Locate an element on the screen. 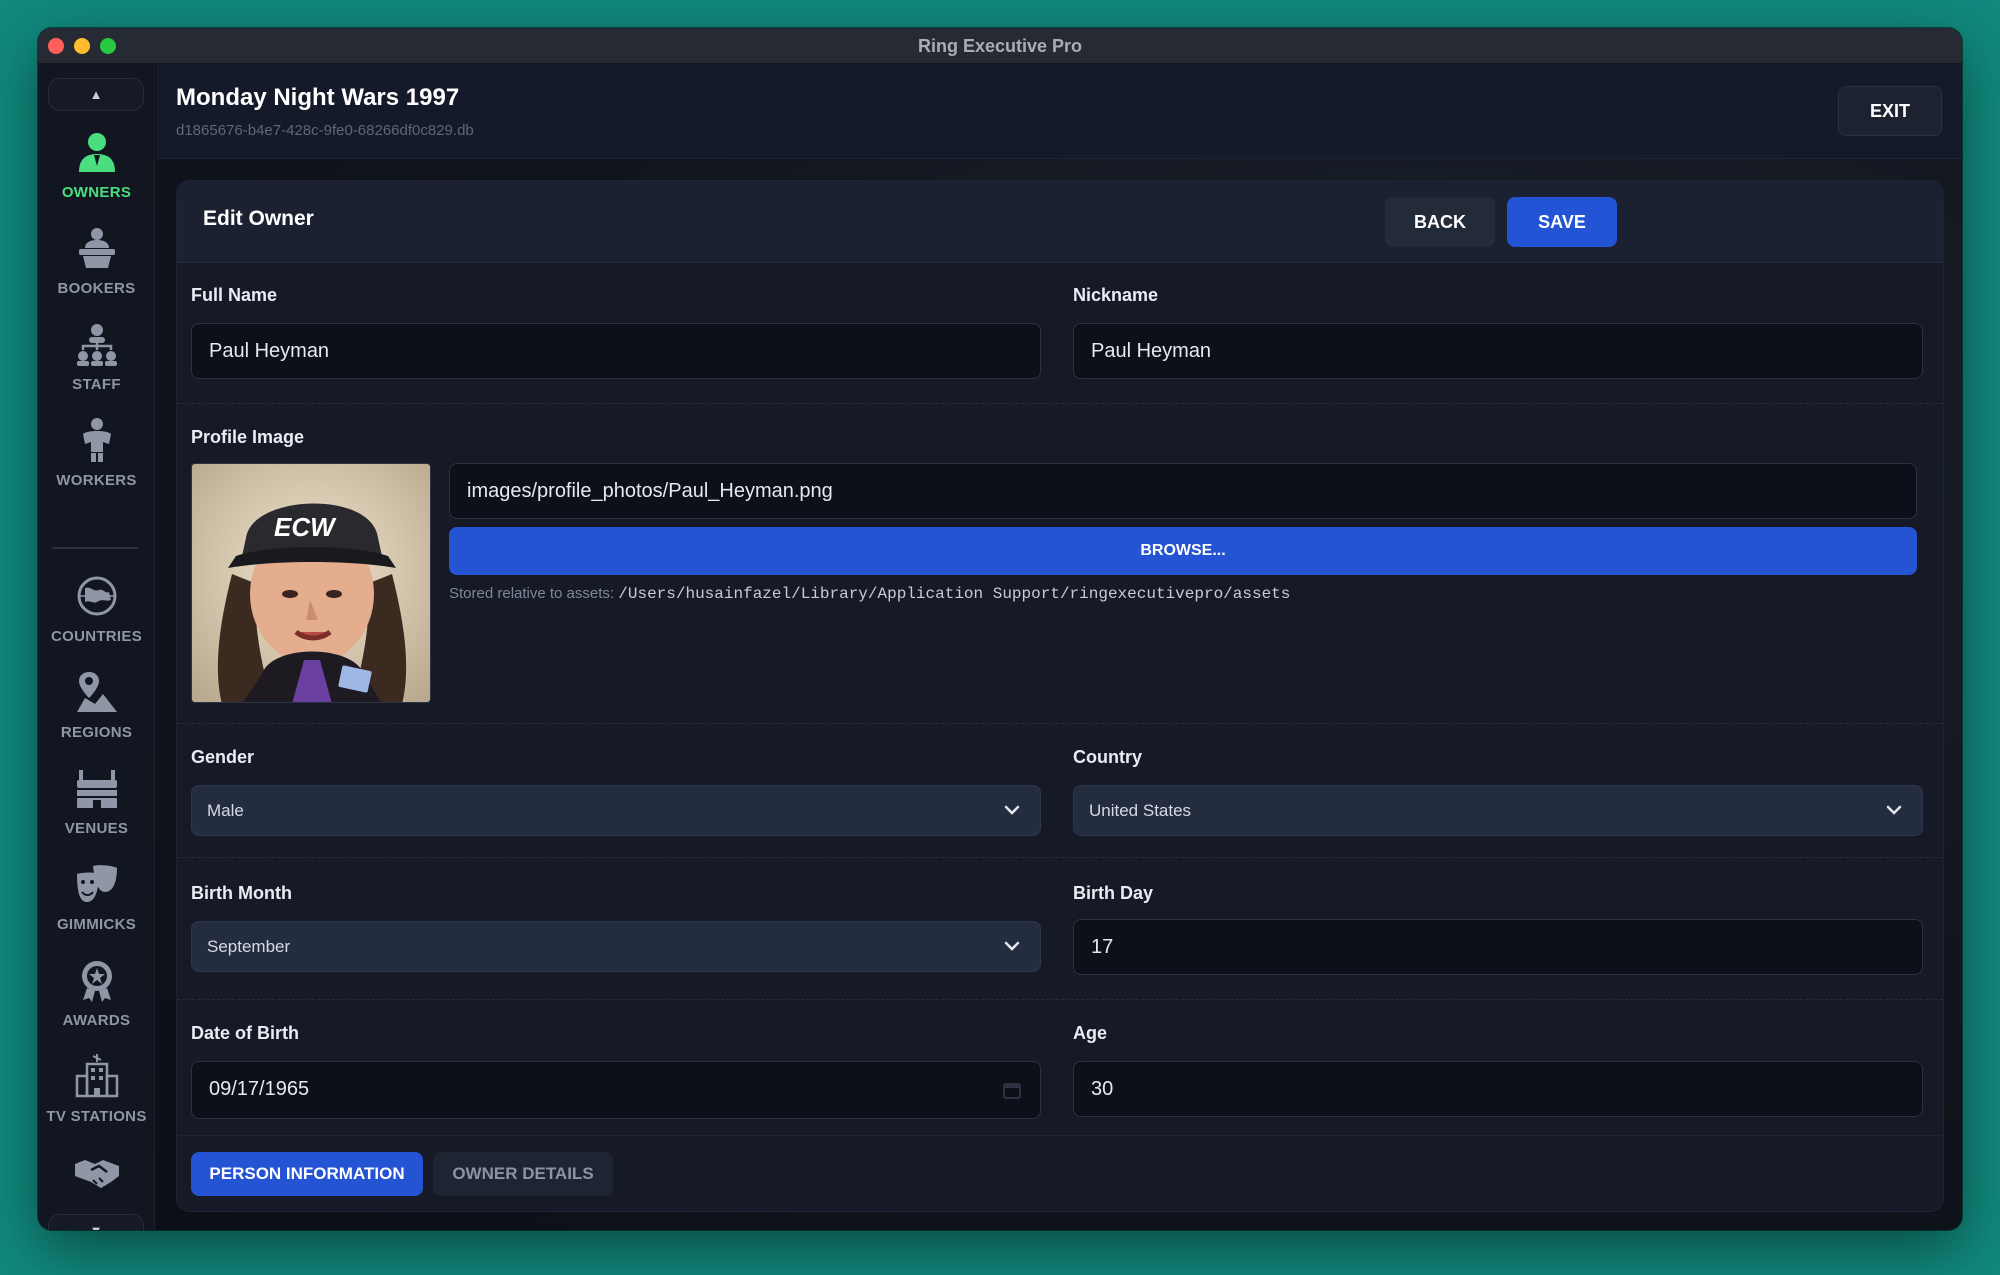 Image resolution: width=2000 pixels, height=1275 pixels. tab-owner-details: OWNER DETAILS is located at coordinates (523, 1174).